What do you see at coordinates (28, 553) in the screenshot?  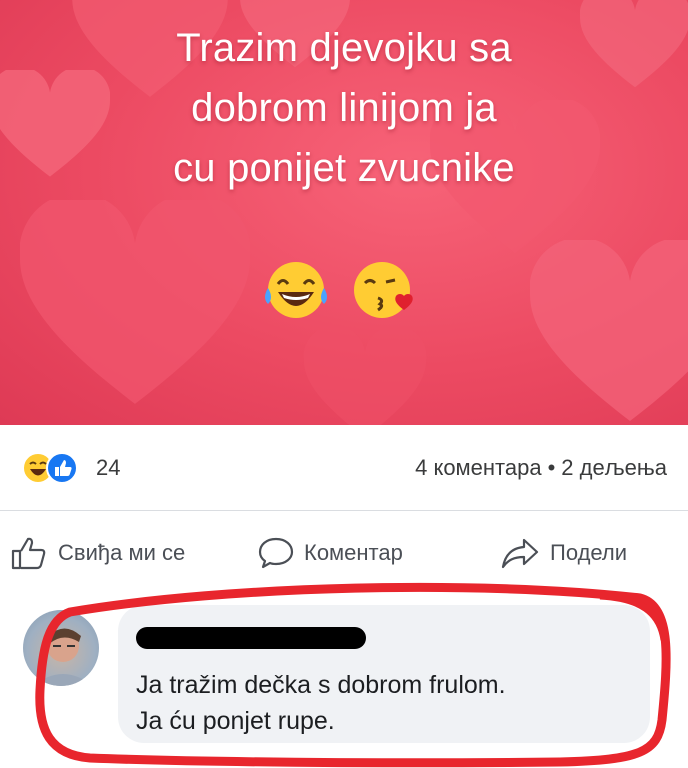 I see `thumbs-up-icon` at bounding box center [28, 553].